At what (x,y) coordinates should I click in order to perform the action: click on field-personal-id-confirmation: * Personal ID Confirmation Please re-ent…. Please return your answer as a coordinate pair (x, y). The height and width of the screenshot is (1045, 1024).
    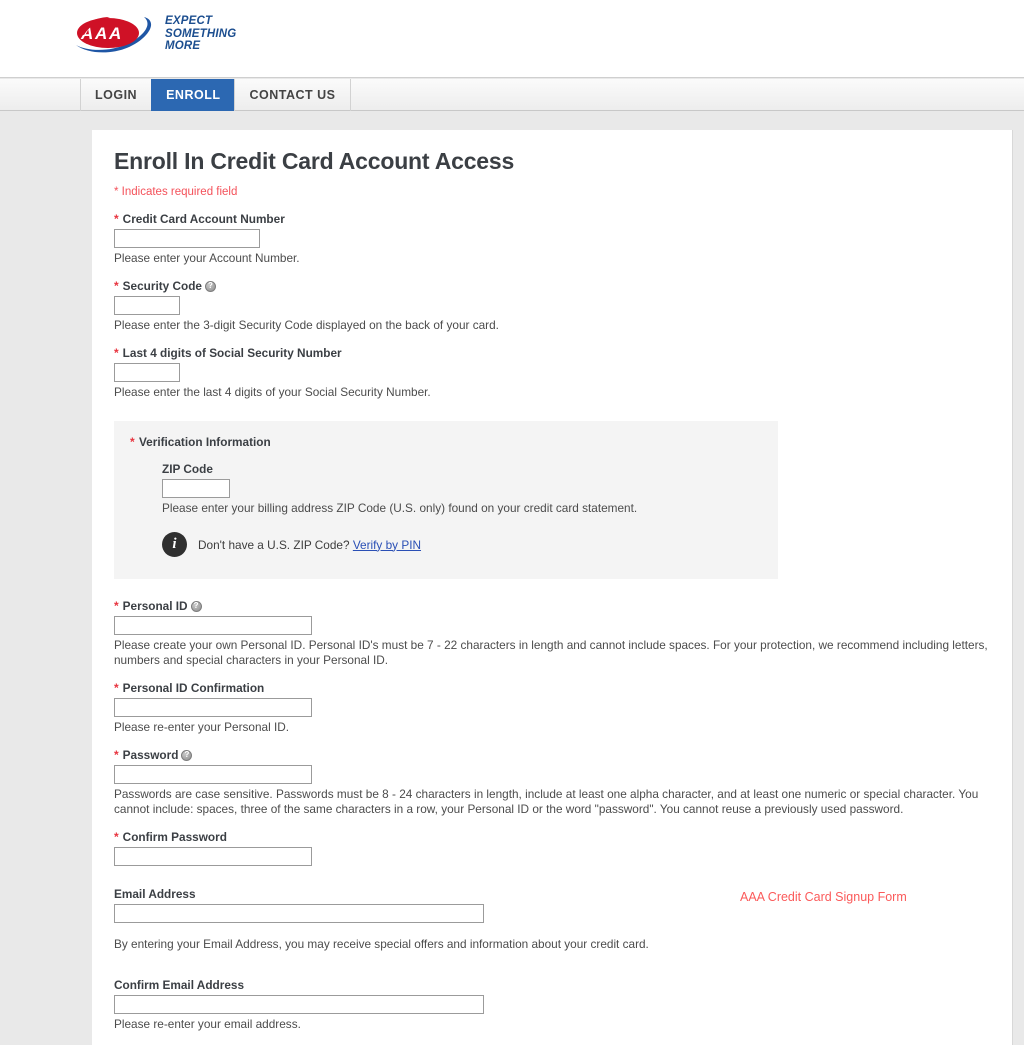
    Looking at the image, I should click on (552, 708).